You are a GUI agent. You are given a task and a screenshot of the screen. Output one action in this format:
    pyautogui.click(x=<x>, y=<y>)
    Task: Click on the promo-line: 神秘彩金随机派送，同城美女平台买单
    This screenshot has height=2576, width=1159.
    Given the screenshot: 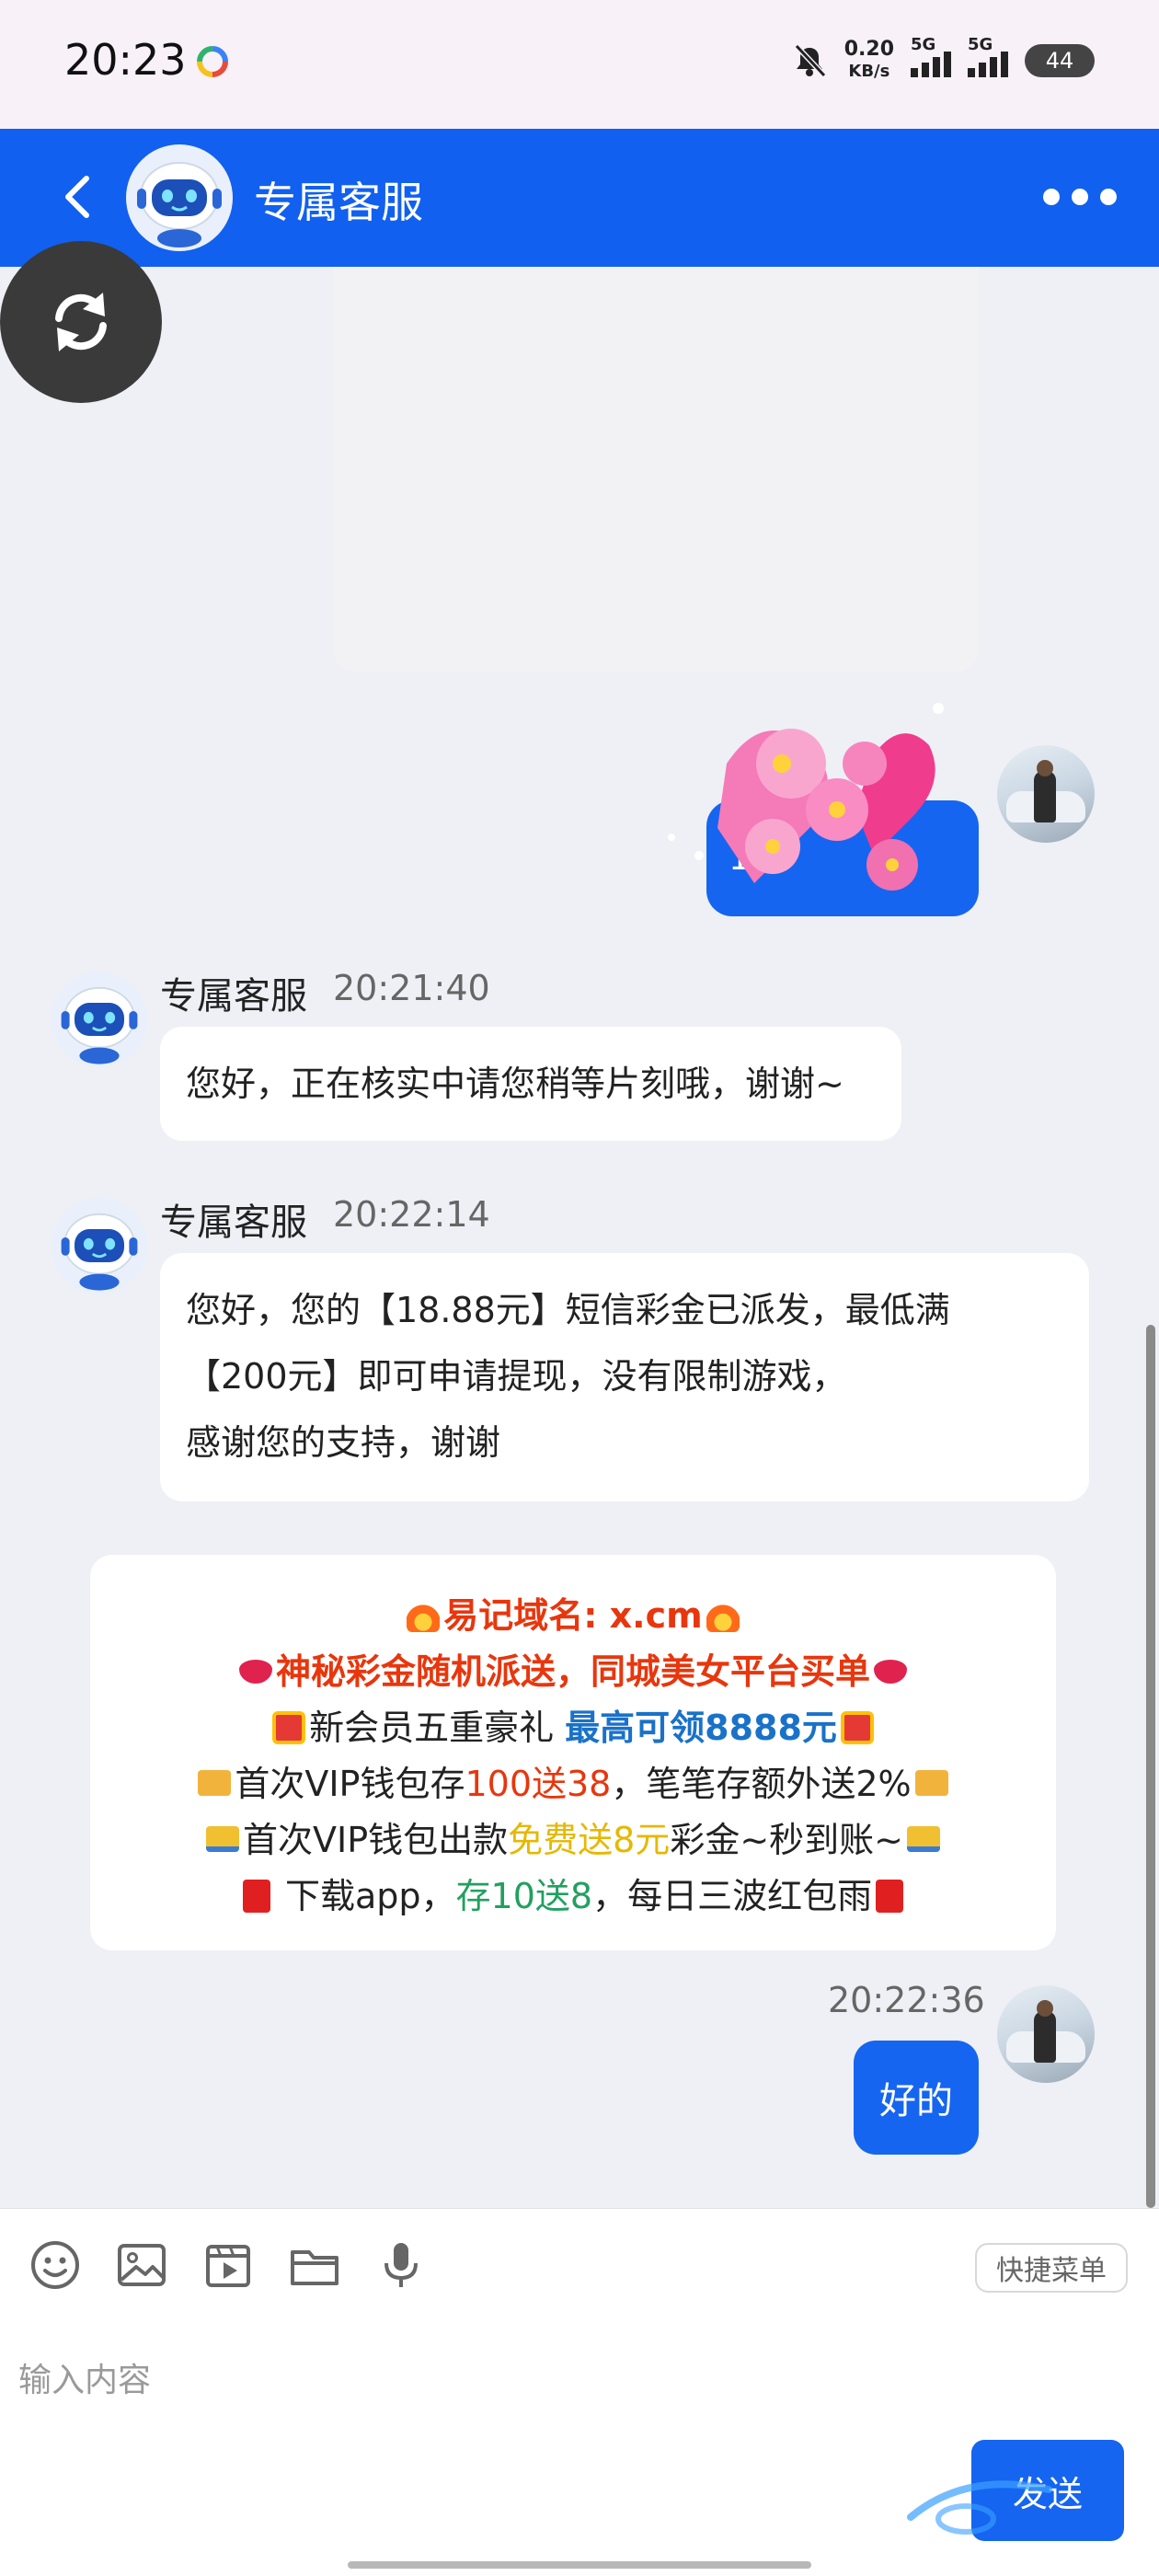 What is the action you would take?
    pyautogui.click(x=573, y=1672)
    